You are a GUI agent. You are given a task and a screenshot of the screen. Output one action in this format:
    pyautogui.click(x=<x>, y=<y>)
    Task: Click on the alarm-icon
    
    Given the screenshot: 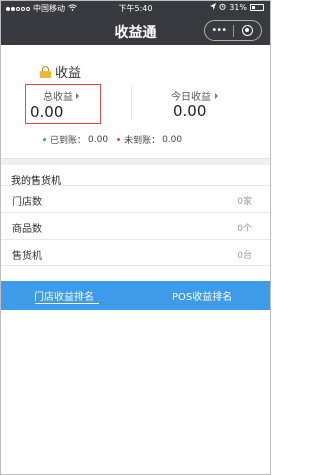 What is the action you would take?
    pyautogui.click(x=222, y=7)
    